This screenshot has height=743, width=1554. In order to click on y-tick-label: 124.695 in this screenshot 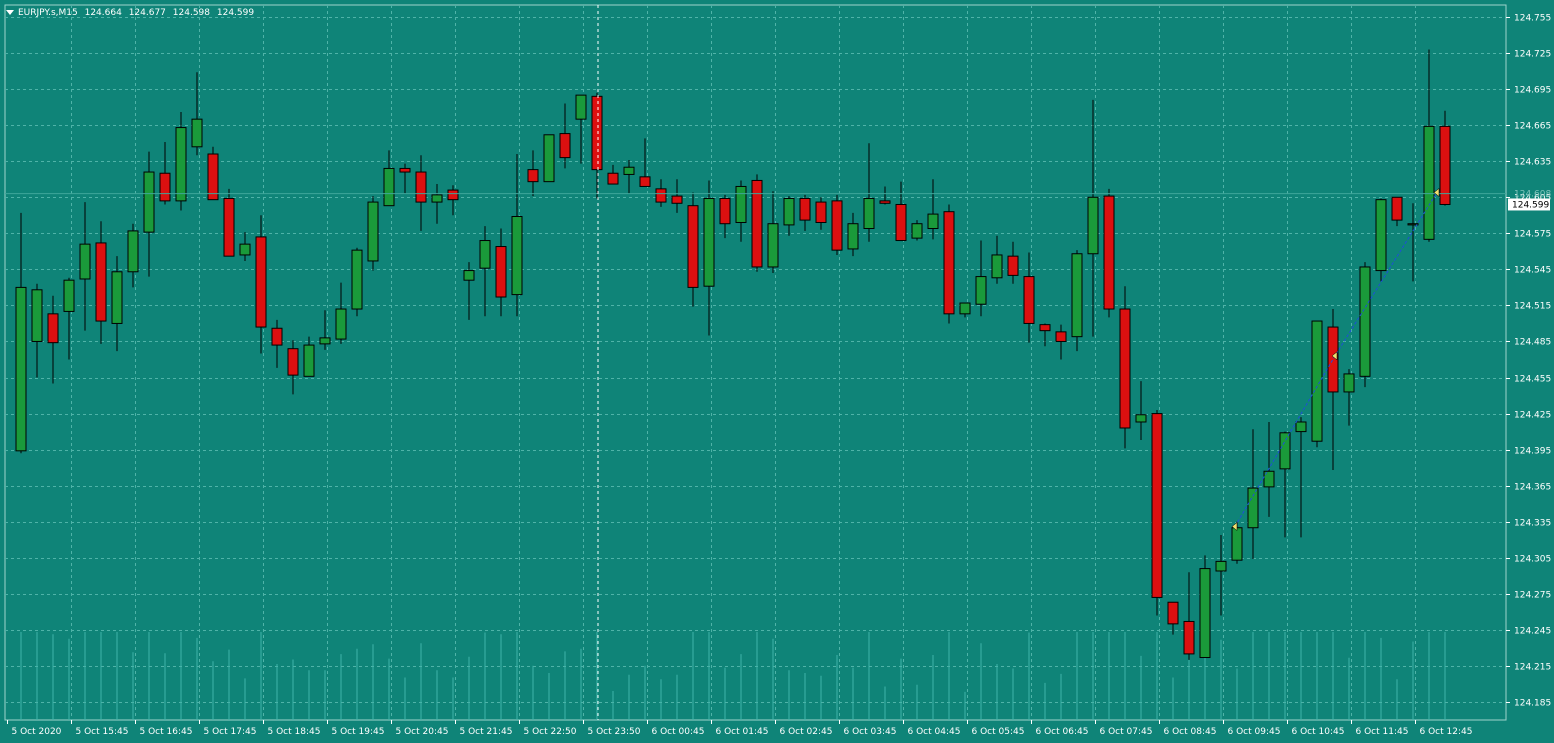, I will do `click(1532, 91)`.